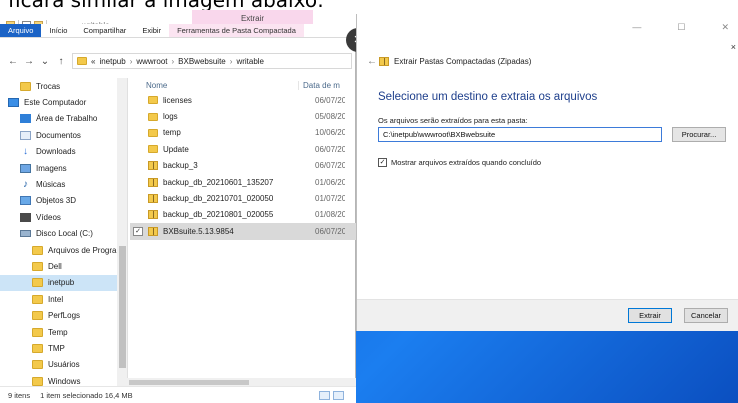 The image size is (738, 403). What do you see at coordinates (243, 166) in the screenshot?
I see `table-row: backup_3 06/07/202` at bounding box center [243, 166].